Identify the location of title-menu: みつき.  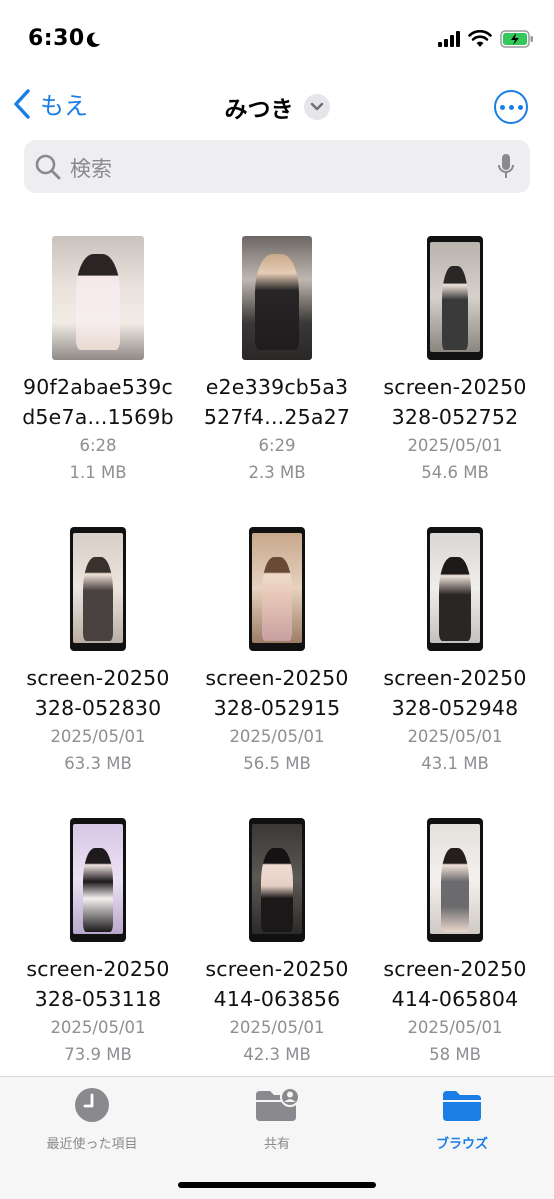
(277, 107).